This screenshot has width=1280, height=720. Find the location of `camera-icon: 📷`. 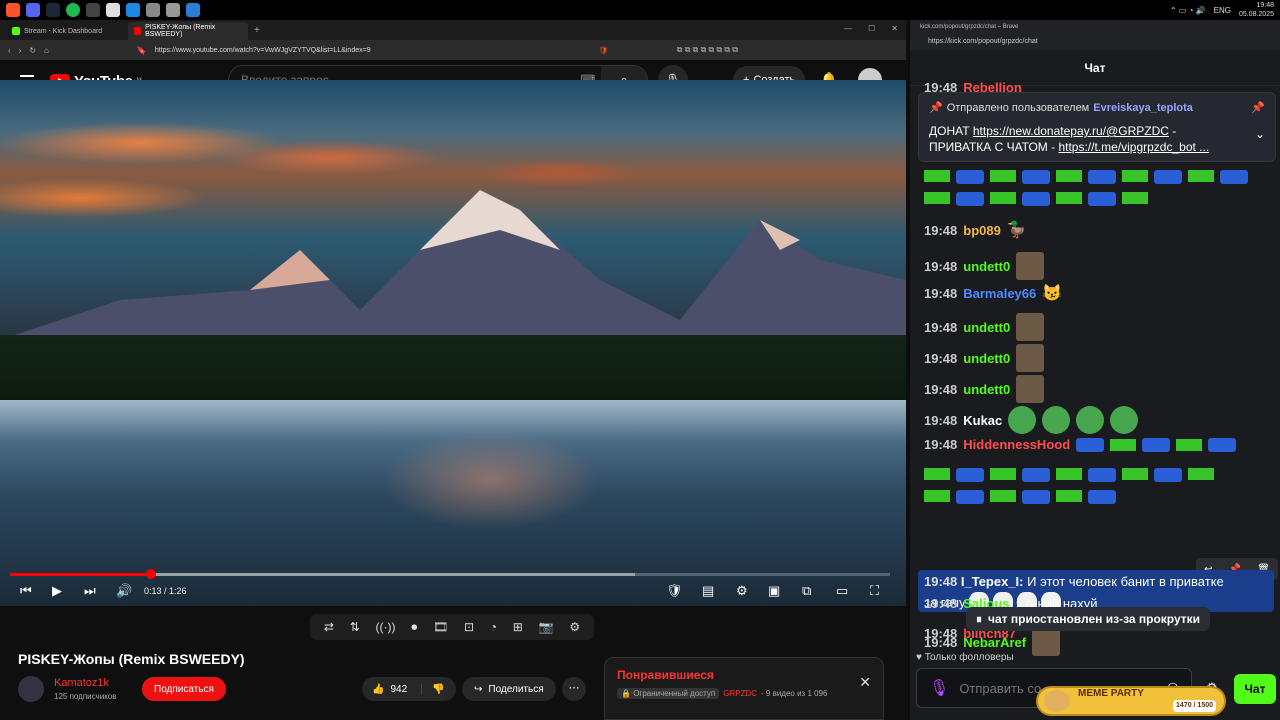

camera-icon: 📷 is located at coordinates (546, 627).